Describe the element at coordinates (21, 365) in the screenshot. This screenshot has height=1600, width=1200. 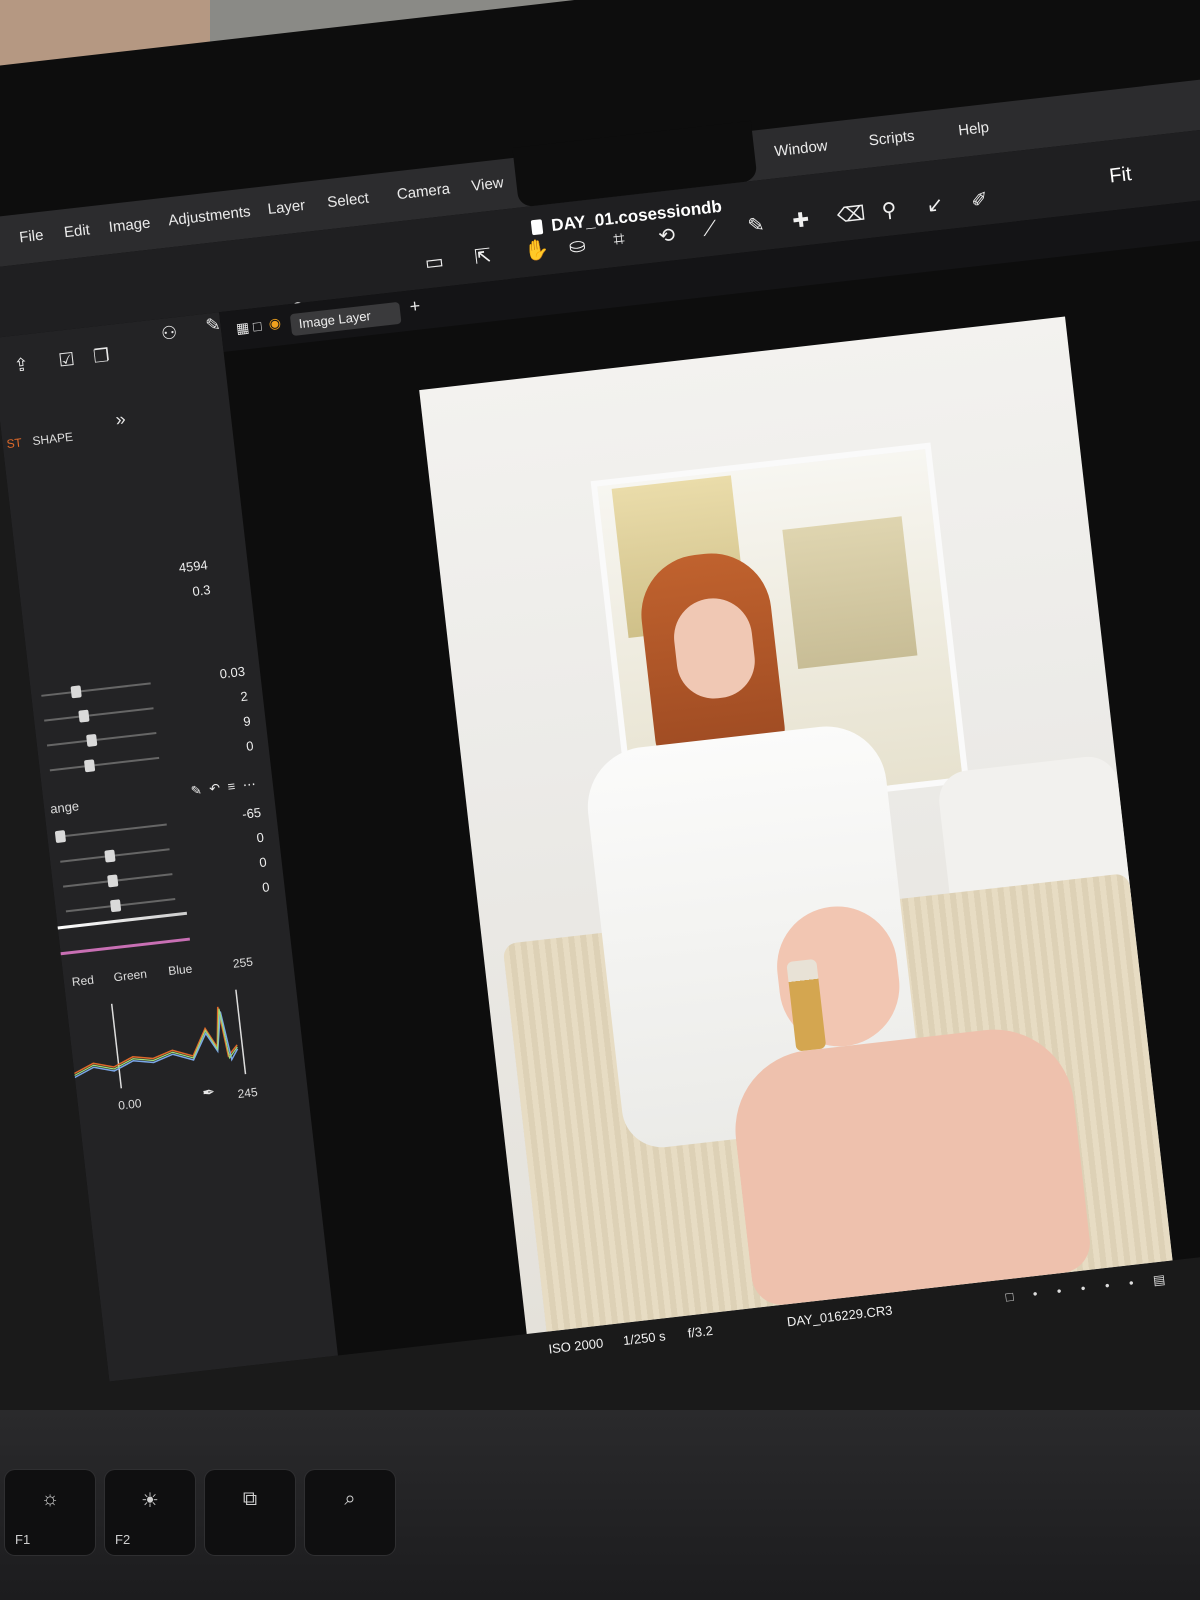
I see `export-icon: ⇪` at that location.